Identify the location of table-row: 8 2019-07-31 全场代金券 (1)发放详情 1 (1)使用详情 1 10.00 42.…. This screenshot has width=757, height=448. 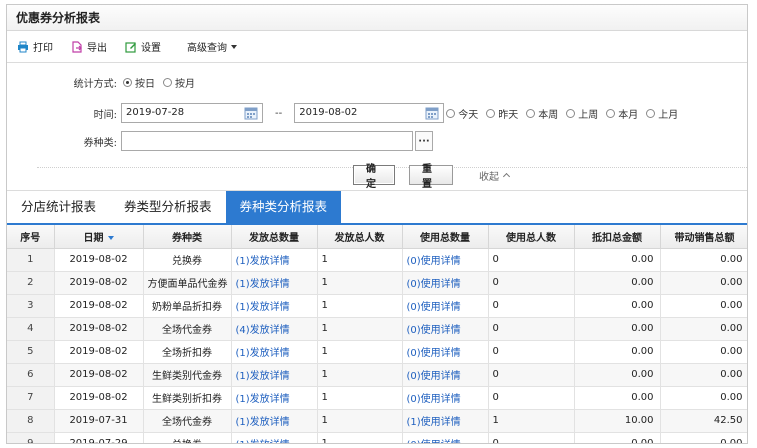
(377, 421).